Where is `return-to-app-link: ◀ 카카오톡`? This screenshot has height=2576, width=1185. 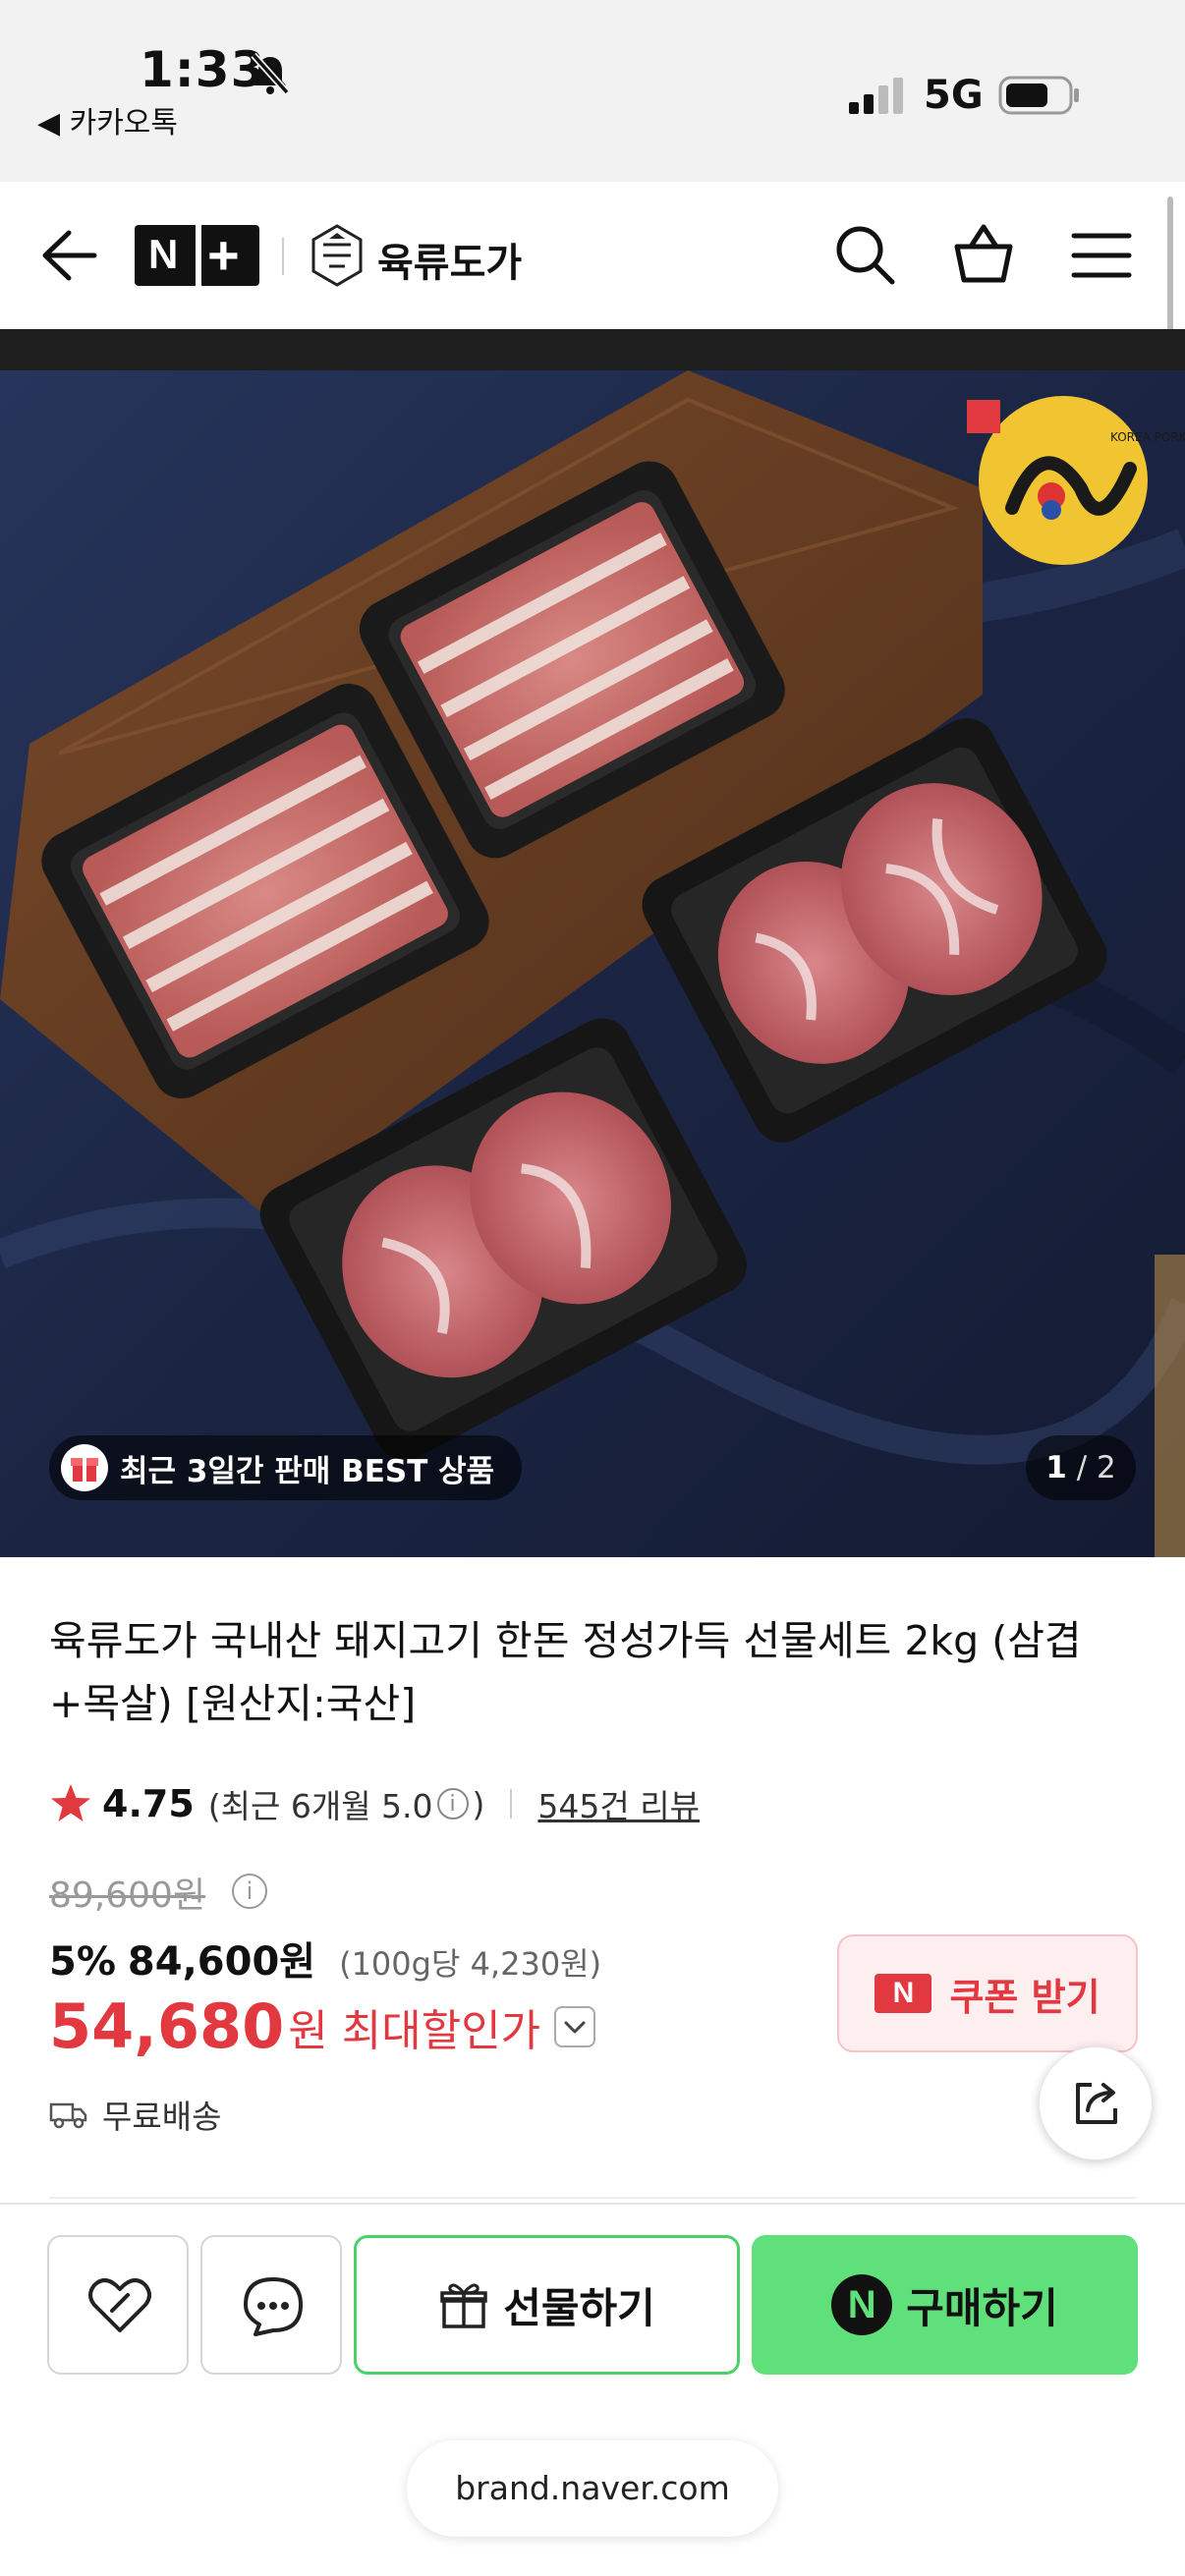
return-to-app-link: ◀ 카카오톡 is located at coordinates (108, 119).